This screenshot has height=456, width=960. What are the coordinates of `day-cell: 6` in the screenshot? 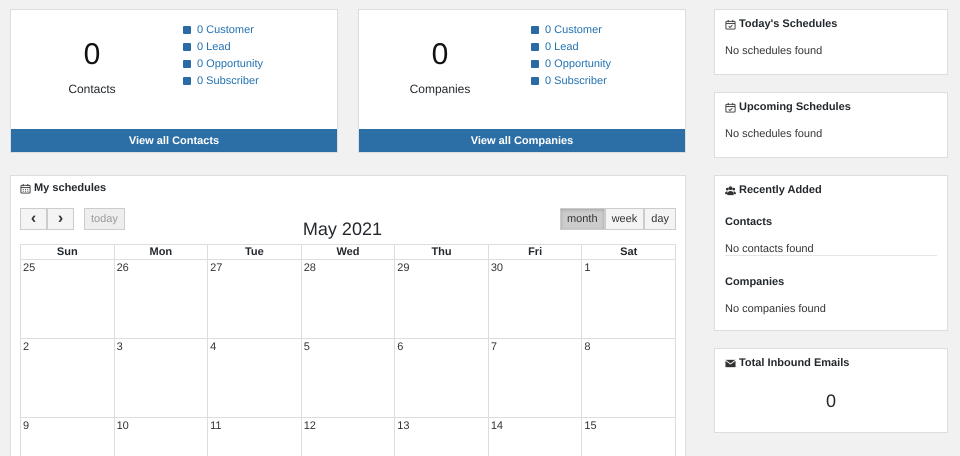 It's located at (441, 378).